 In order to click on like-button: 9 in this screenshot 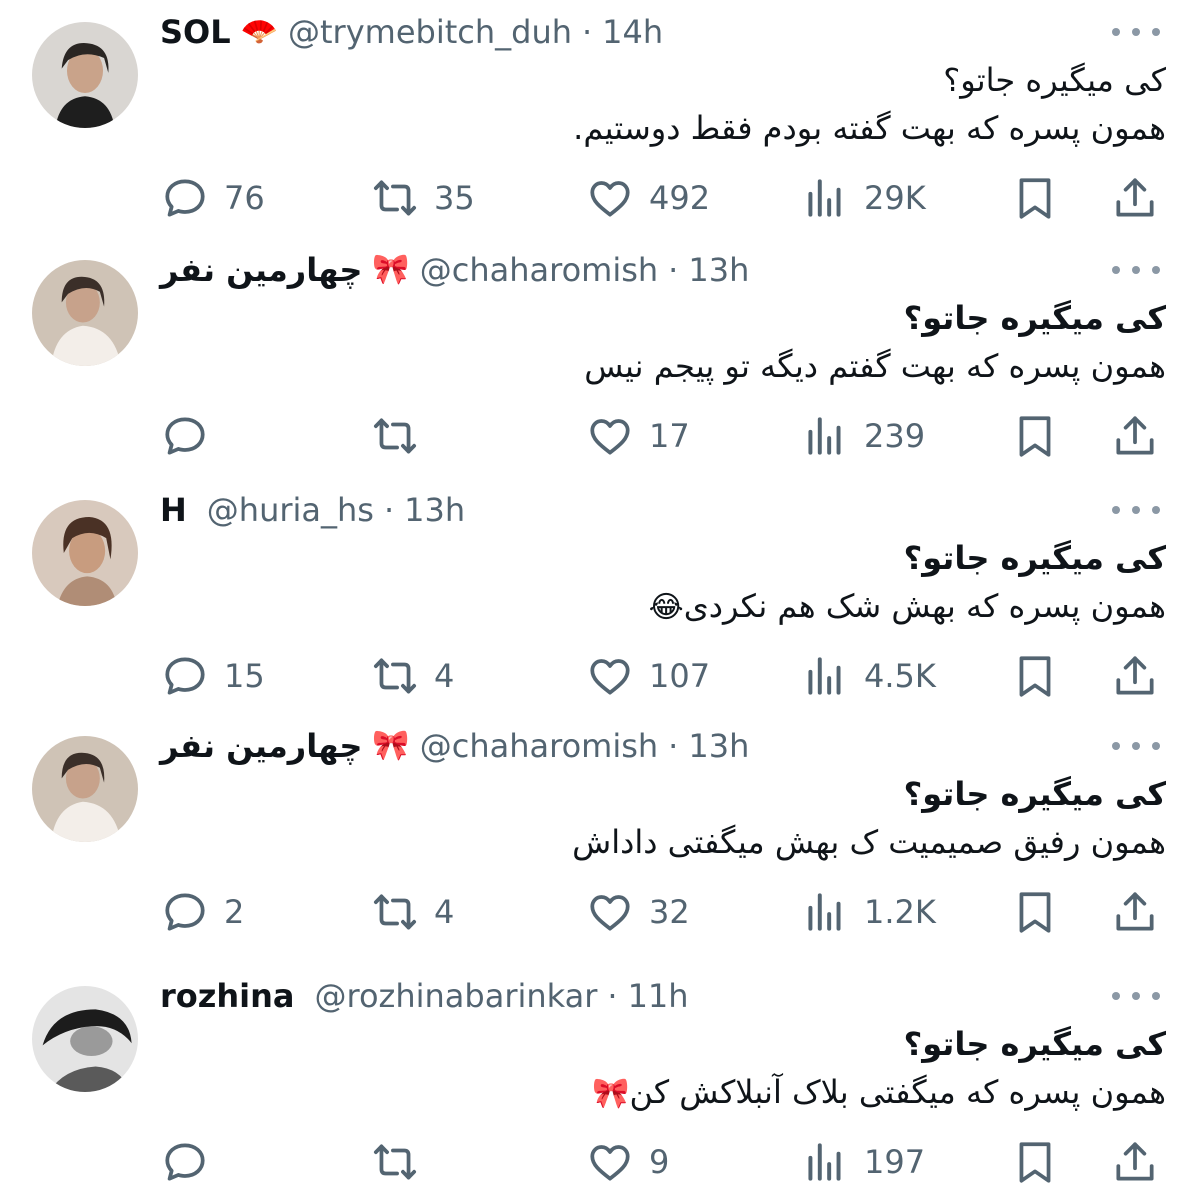, I will do `click(627, 1162)`.